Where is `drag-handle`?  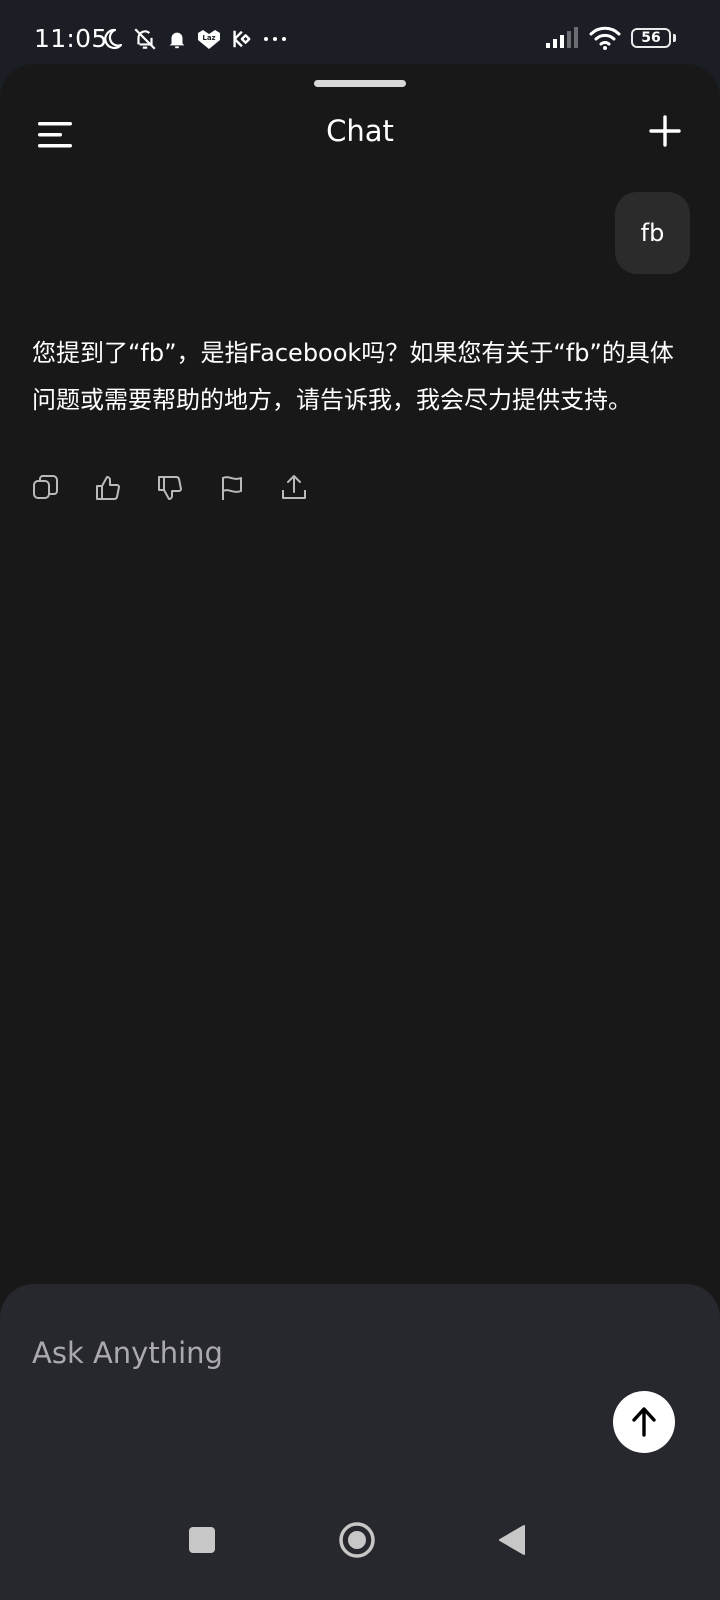 drag-handle is located at coordinates (360, 83).